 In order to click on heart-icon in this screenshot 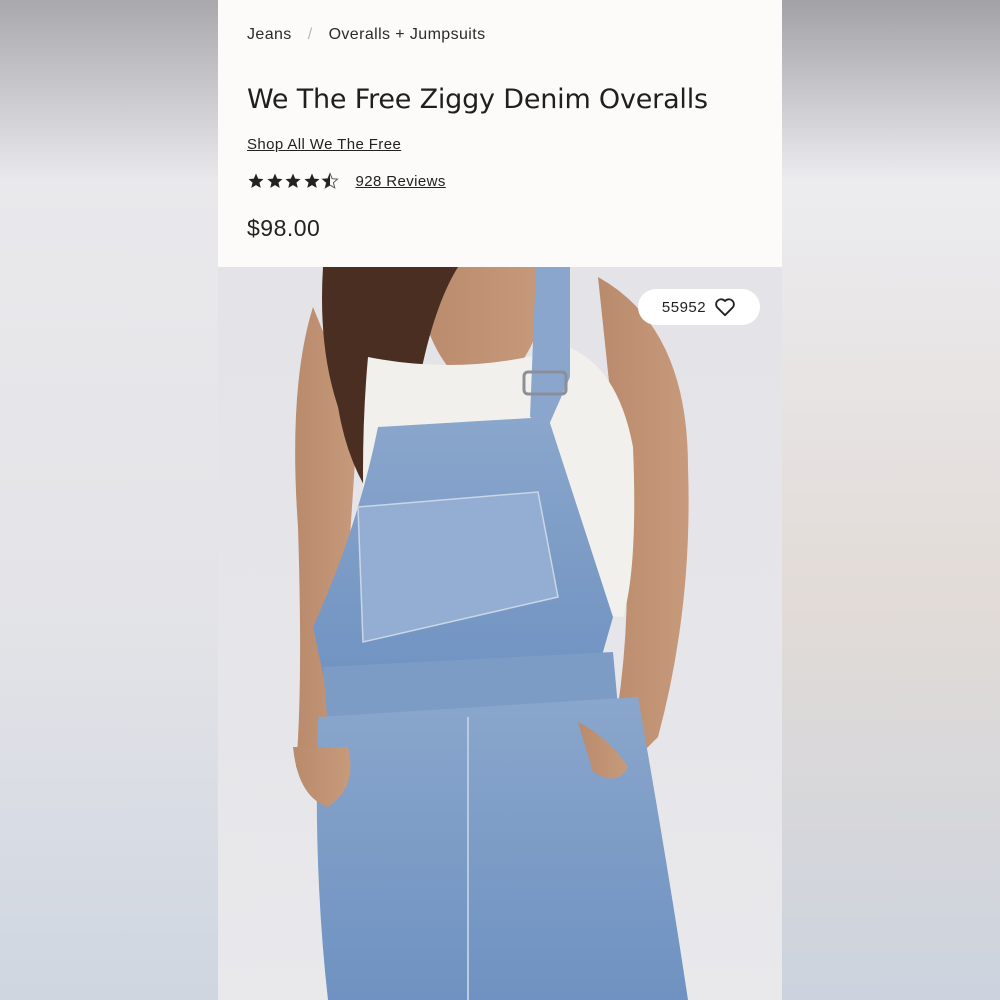, I will do `click(725, 307)`.